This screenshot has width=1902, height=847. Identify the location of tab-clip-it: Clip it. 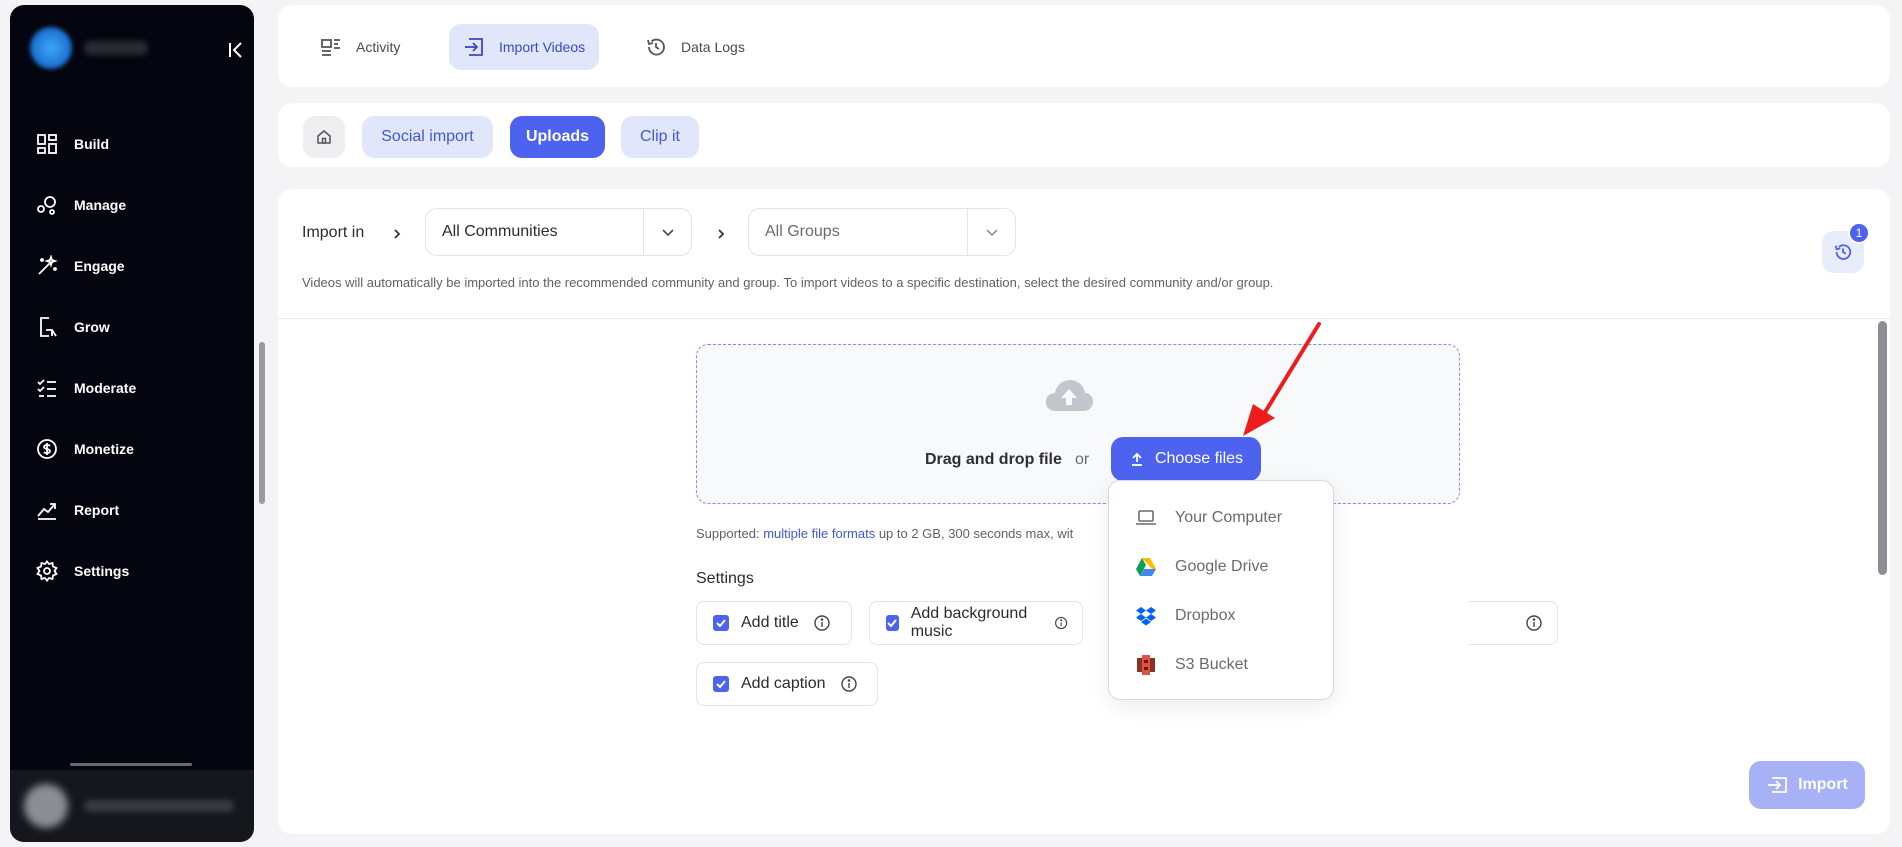
(660, 137).